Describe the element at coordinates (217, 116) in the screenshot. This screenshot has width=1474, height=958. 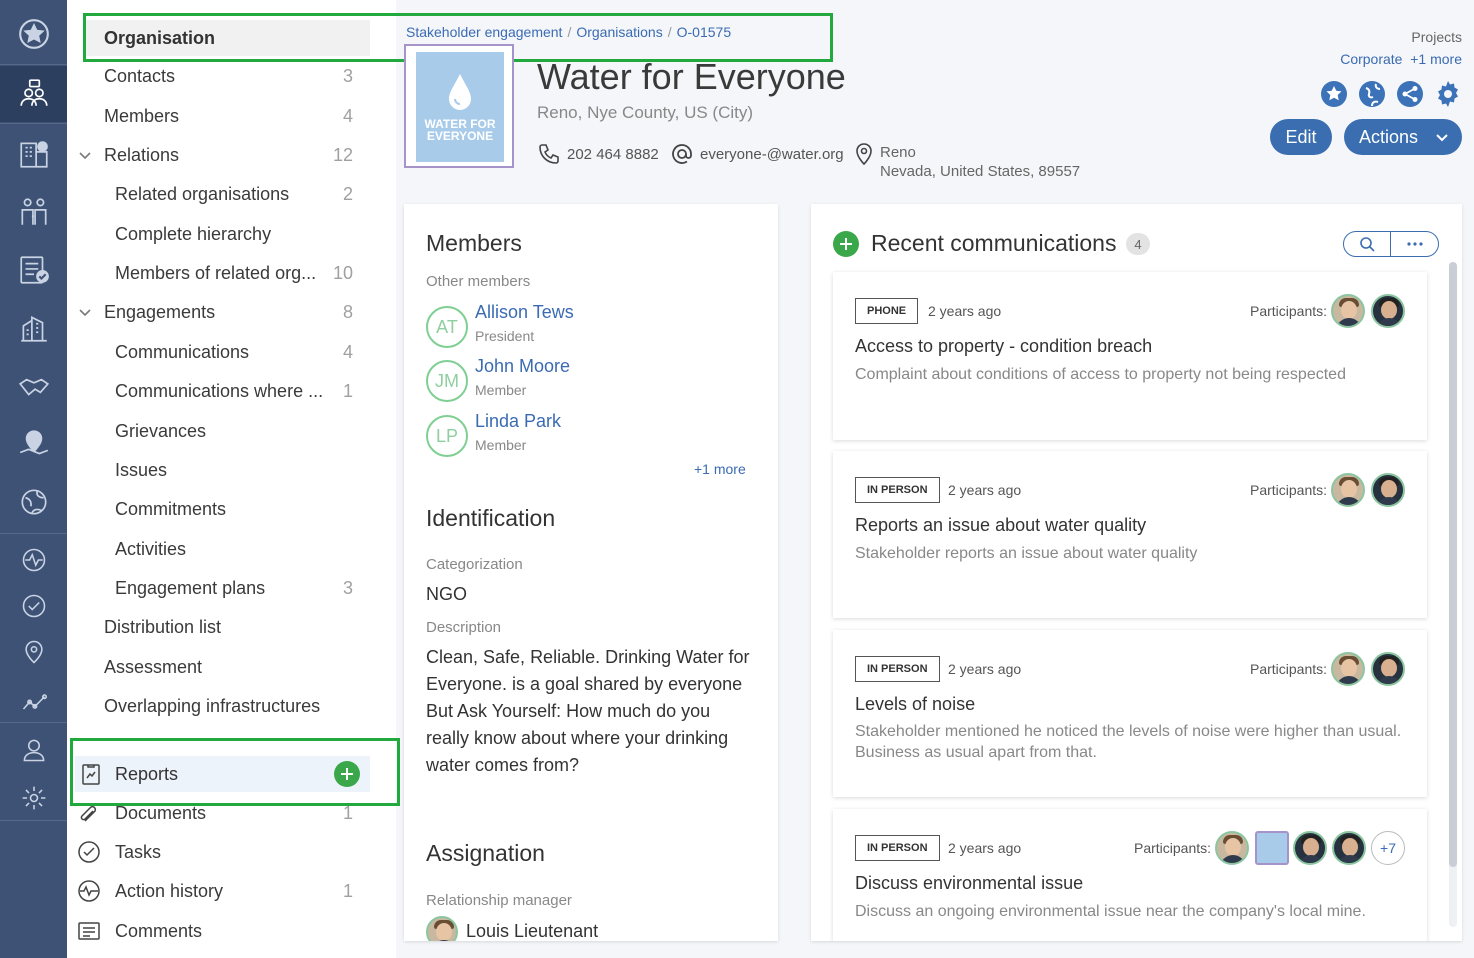
I see `nav-item-members: Members 4` at that location.